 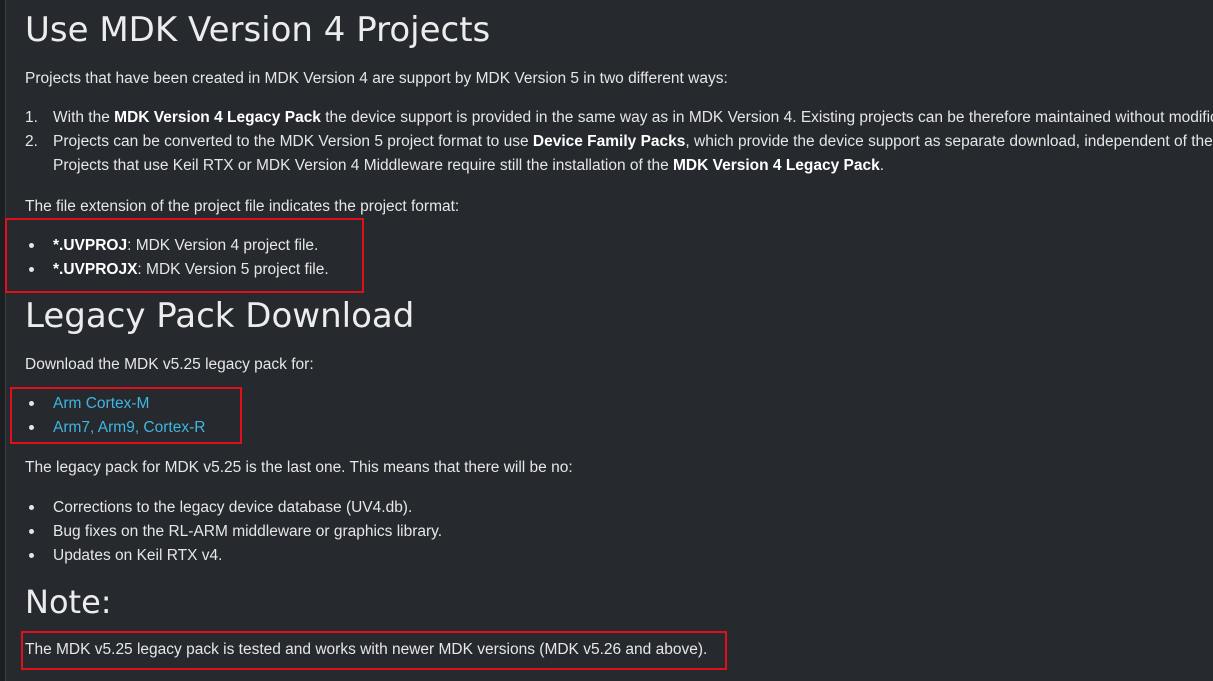 What do you see at coordinates (258, 30) in the screenshot?
I see `page-title: Use MDK Version 4 Projects` at bounding box center [258, 30].